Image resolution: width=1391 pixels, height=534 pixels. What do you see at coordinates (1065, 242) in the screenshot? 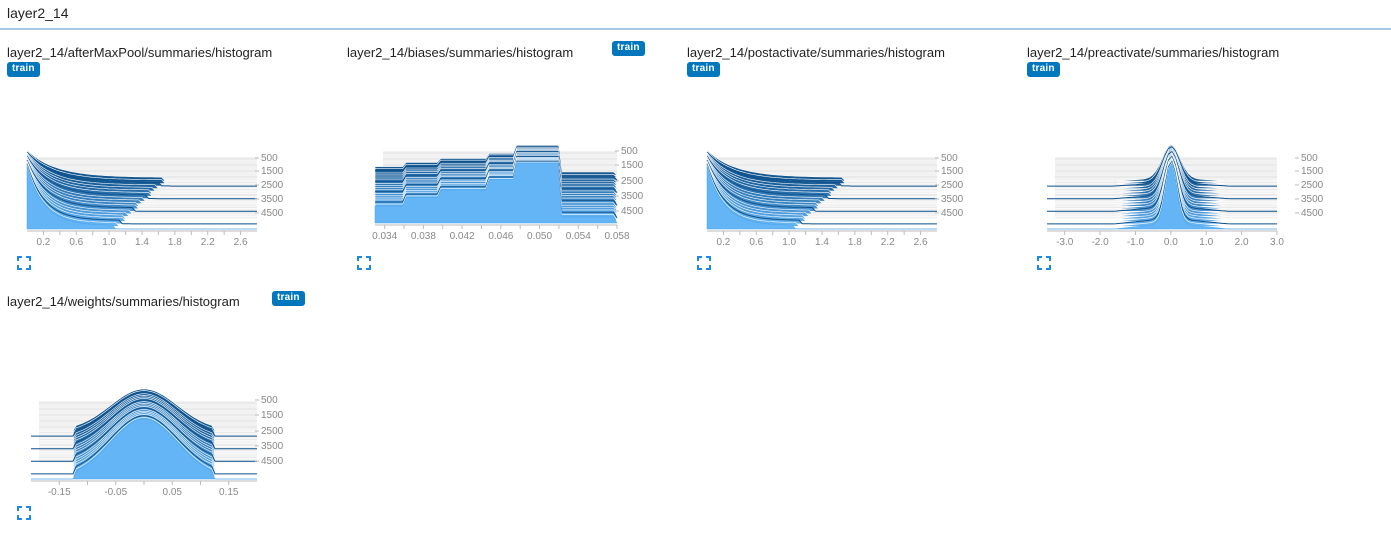
I see `x-tick-label: -3.0` at bounding box center [1065, 242].